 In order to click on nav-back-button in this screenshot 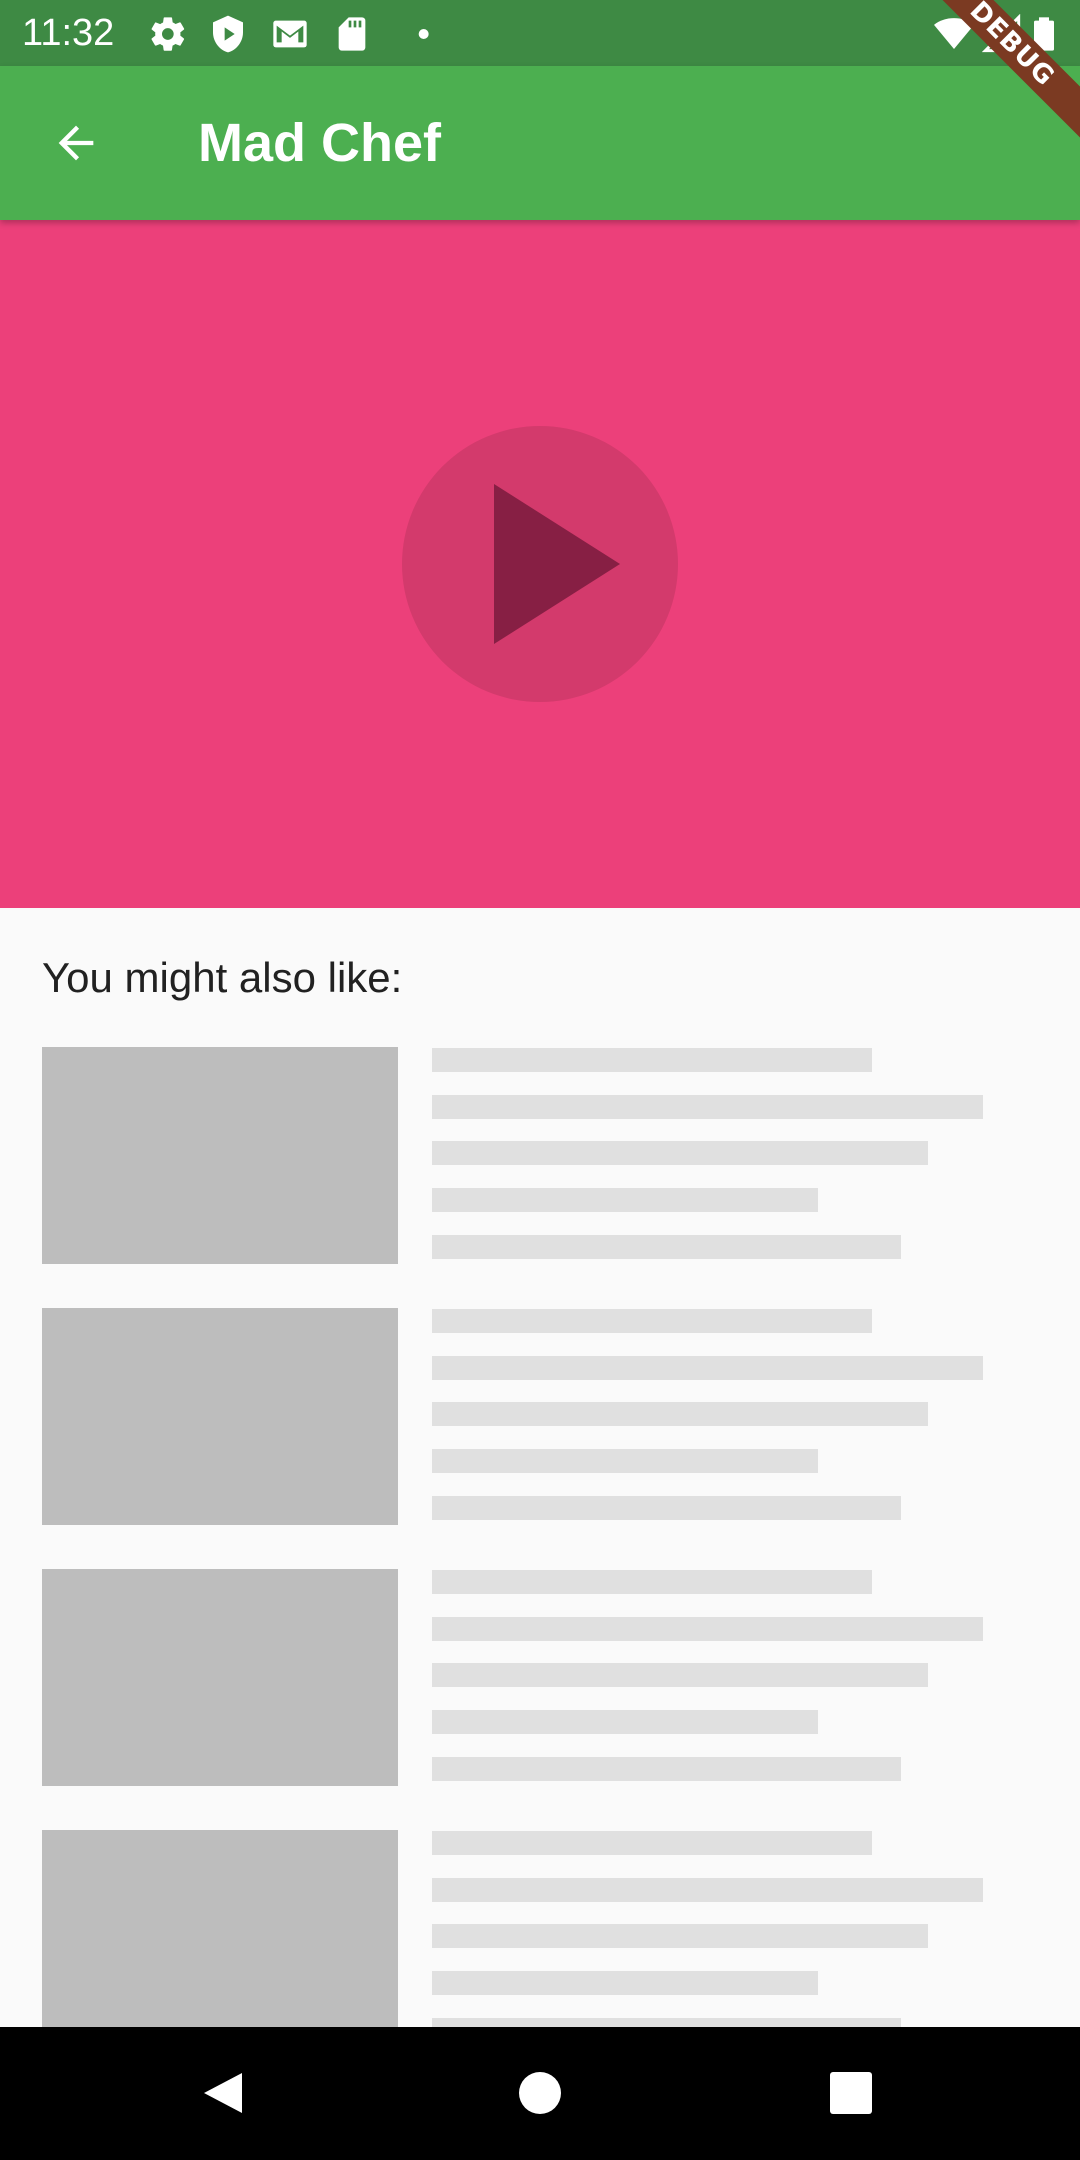, I will do `click(226, 2093)`.